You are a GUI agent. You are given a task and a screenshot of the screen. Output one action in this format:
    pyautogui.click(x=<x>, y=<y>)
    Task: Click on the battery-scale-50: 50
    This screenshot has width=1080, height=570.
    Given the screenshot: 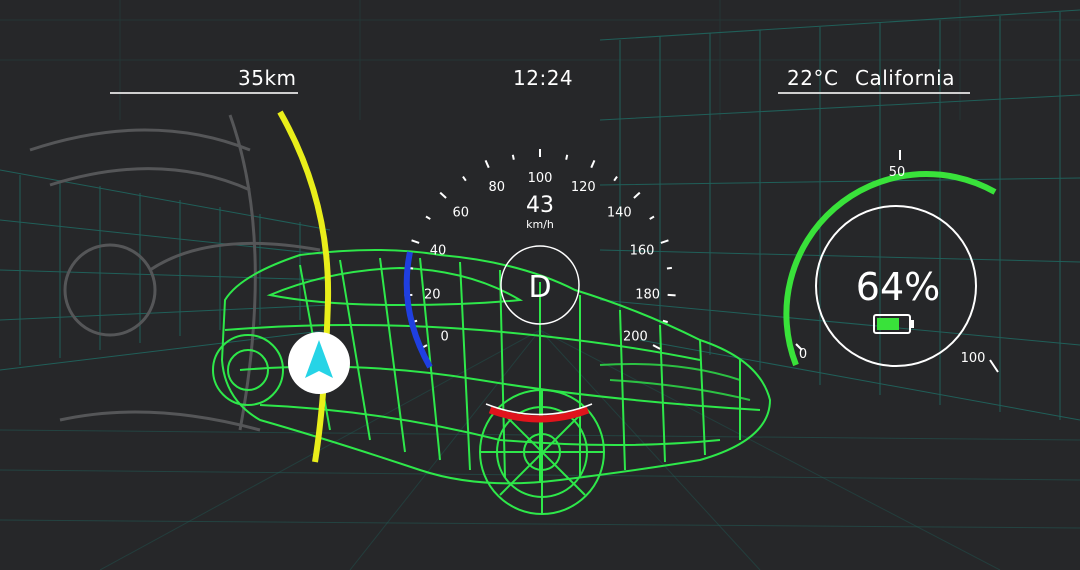 What is the action you would take?
    pyautogui.click(x=897, y=172)
    